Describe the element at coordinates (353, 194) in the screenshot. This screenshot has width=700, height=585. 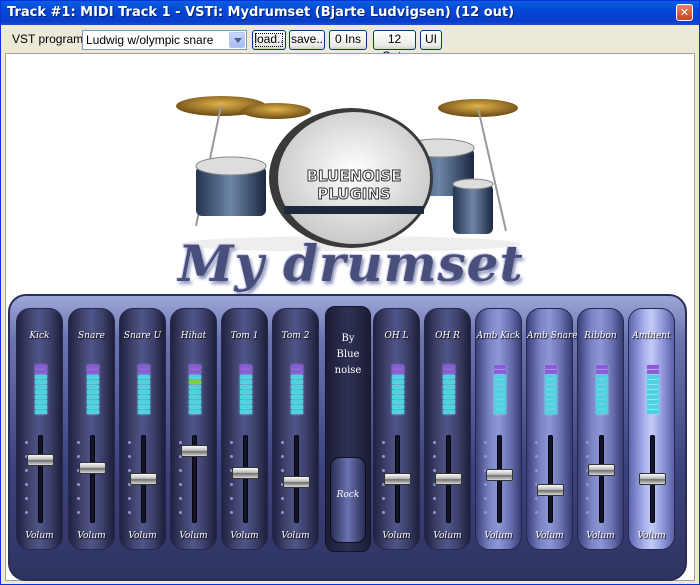
I see `drum-logo-line2: PLUGINS` at that location.